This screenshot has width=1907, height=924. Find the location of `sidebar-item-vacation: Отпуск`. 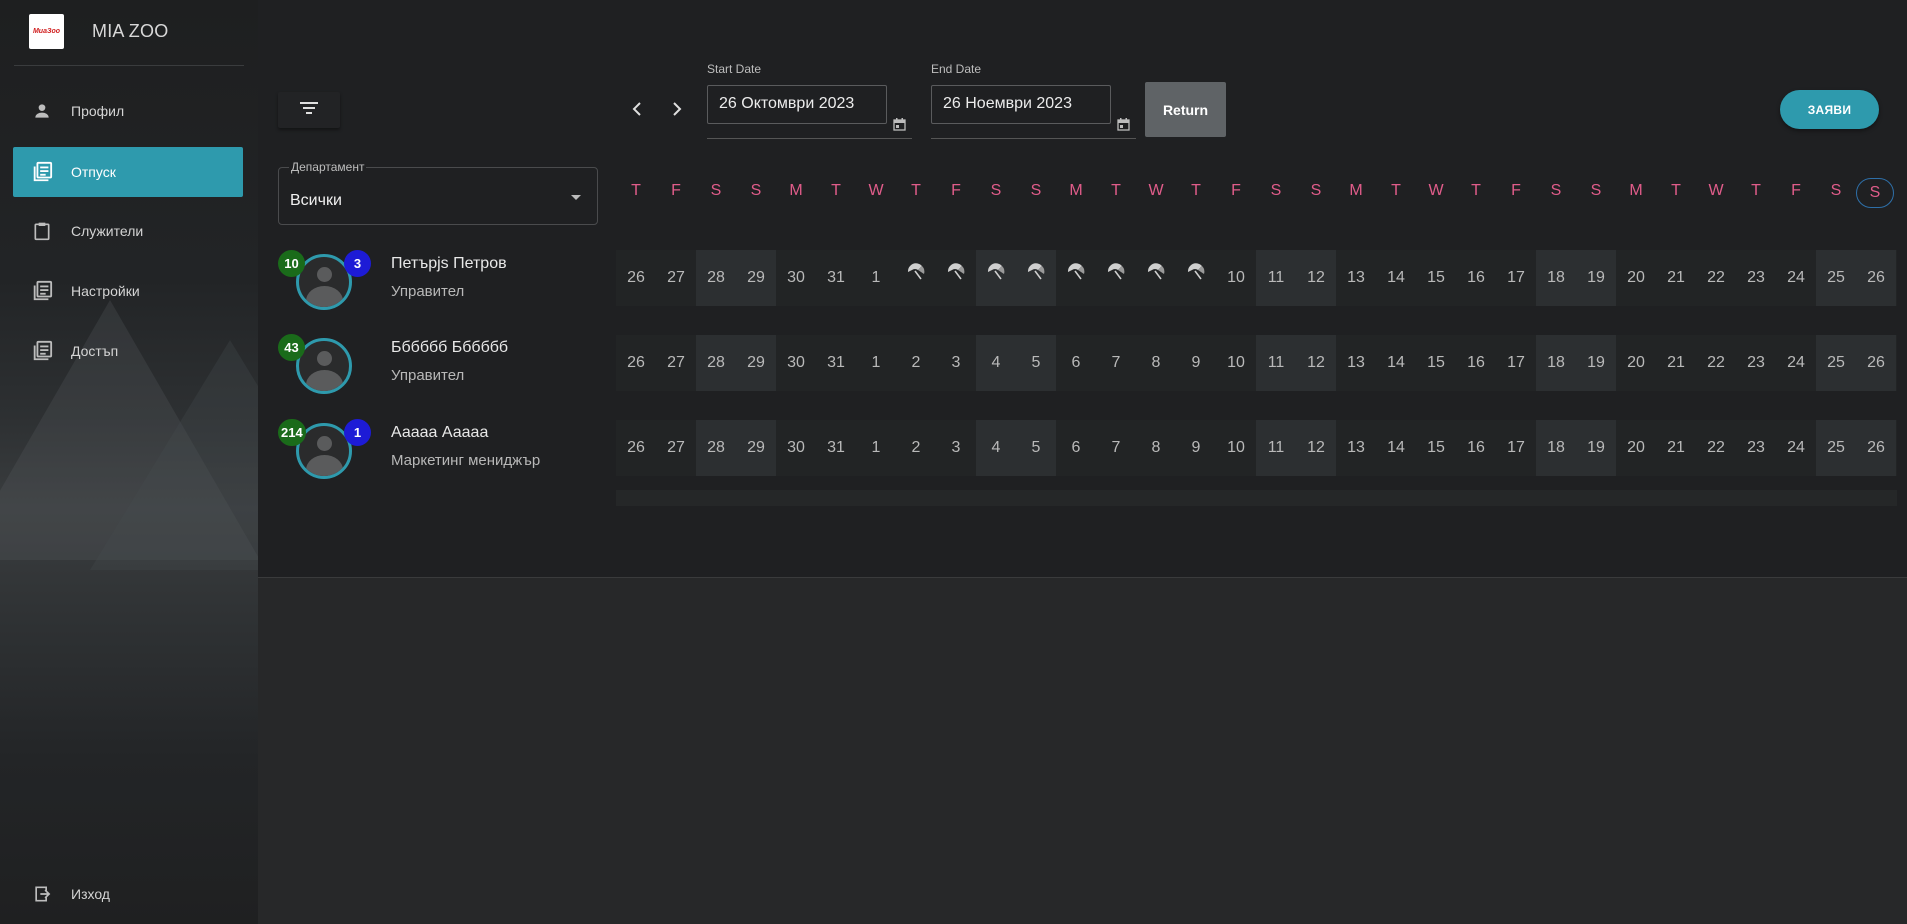

sidebar-item-vacation: Отпуск is located at coordinates (128, 172).